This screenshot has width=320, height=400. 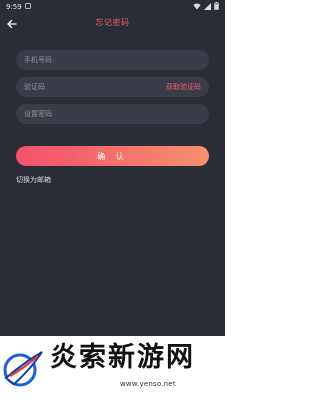 What do you see at coordinates (148, 384) in the screenshot?
I see `watermark-url: www.yenso.net` at bounding box center [148, 384].